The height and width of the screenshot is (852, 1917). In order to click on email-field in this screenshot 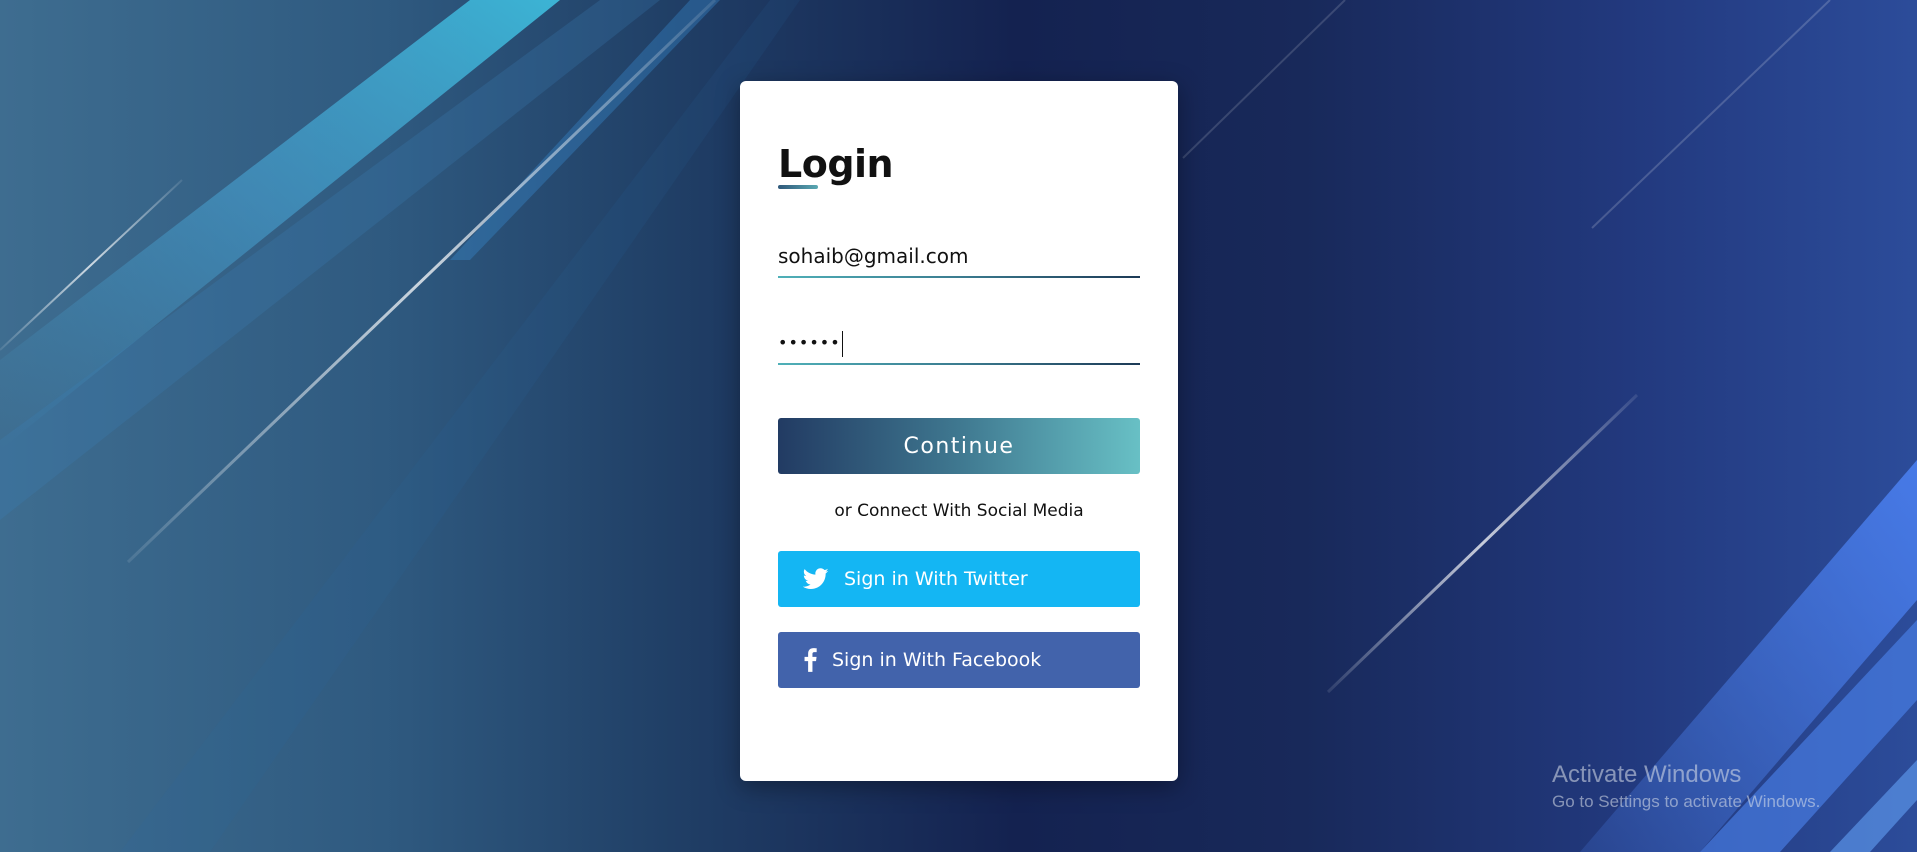, I will do `click(959, 257)`.